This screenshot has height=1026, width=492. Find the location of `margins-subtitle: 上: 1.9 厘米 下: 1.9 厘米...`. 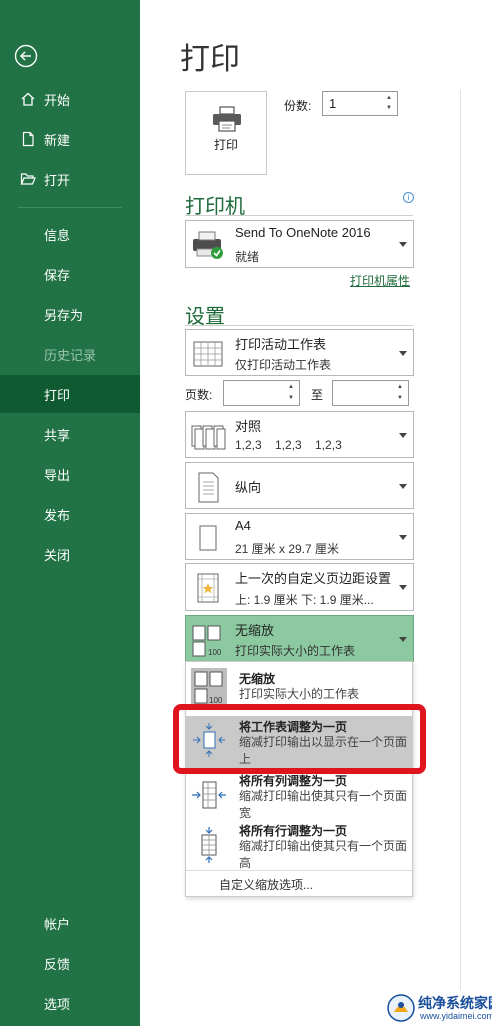

margins-subtitle: 上: 1.9 厘米 下: 1.9 厘米... is located at coordinates (304, 600).